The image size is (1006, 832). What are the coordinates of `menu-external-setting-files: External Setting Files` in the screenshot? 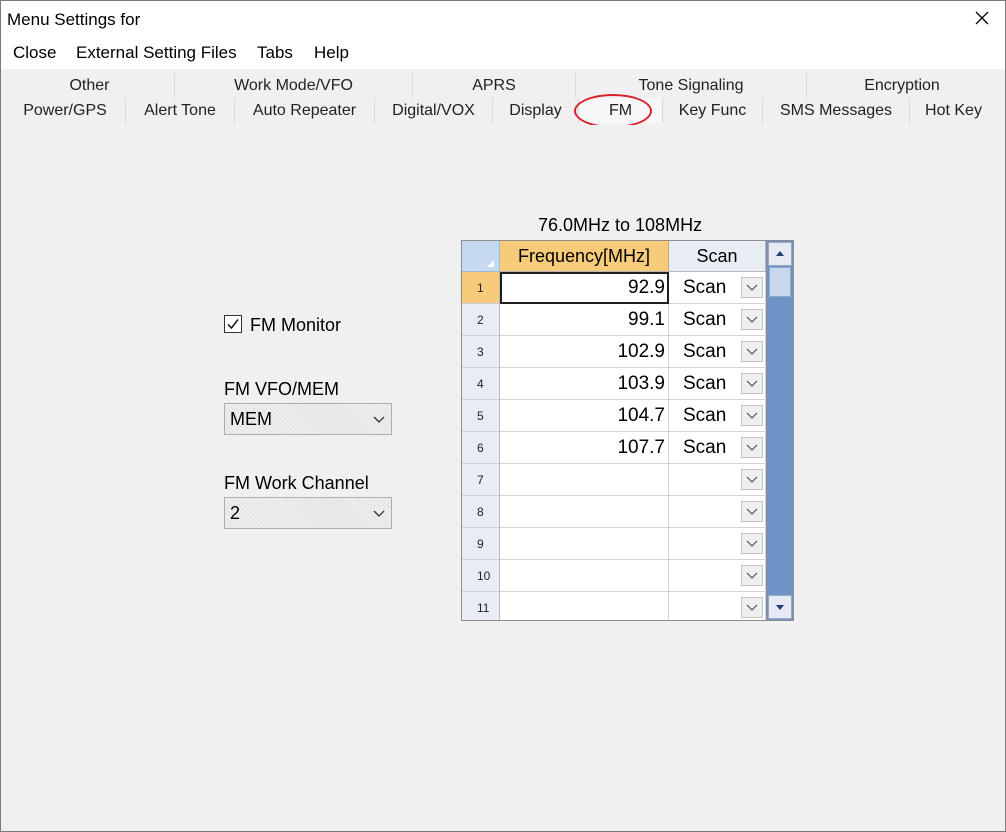 It's located at (156, 53).